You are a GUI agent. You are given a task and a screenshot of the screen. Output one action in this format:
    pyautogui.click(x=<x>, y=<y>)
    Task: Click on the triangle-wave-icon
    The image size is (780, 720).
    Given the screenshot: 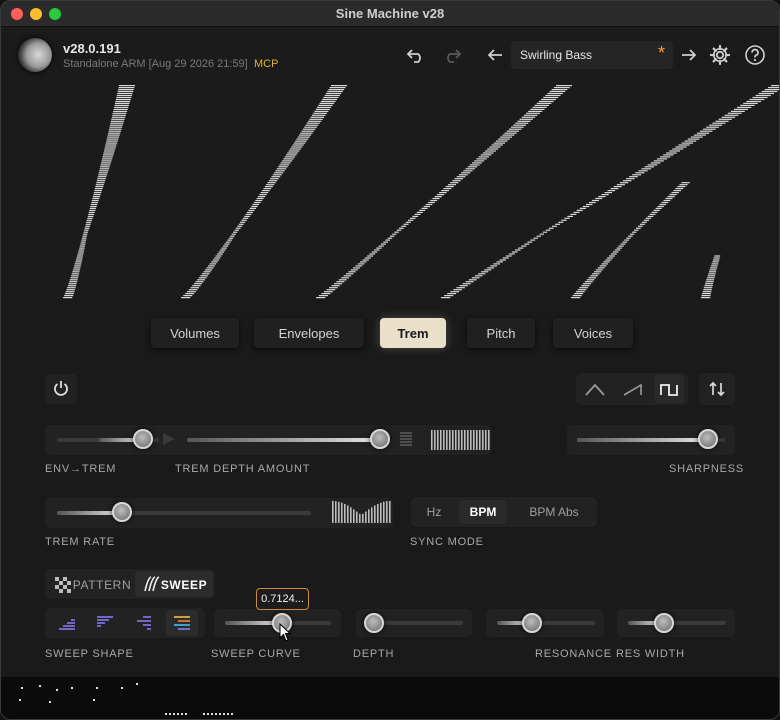 What is the action you would take?
    pyautogui.click(x=595, y=389)
    